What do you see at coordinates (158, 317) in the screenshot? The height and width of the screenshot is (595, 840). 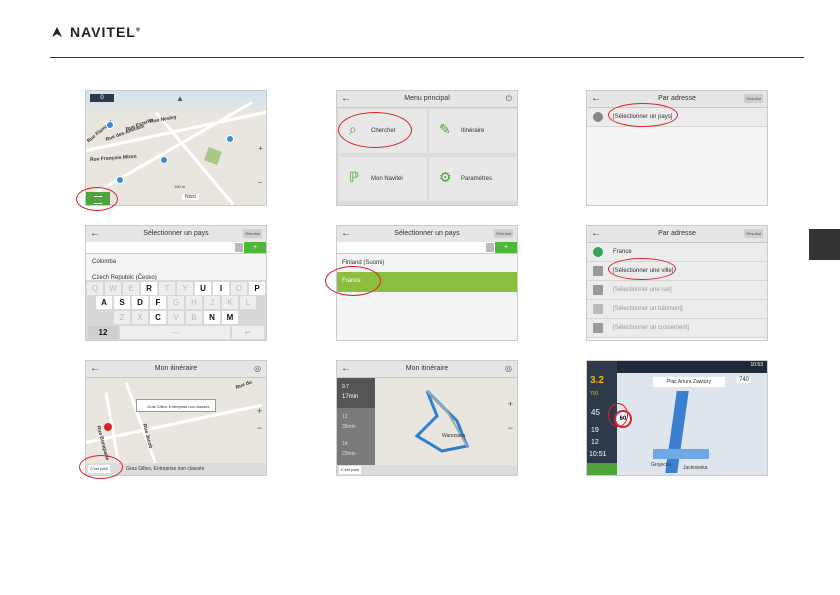 I see `key-c: C` at bounding box center [158, 317].